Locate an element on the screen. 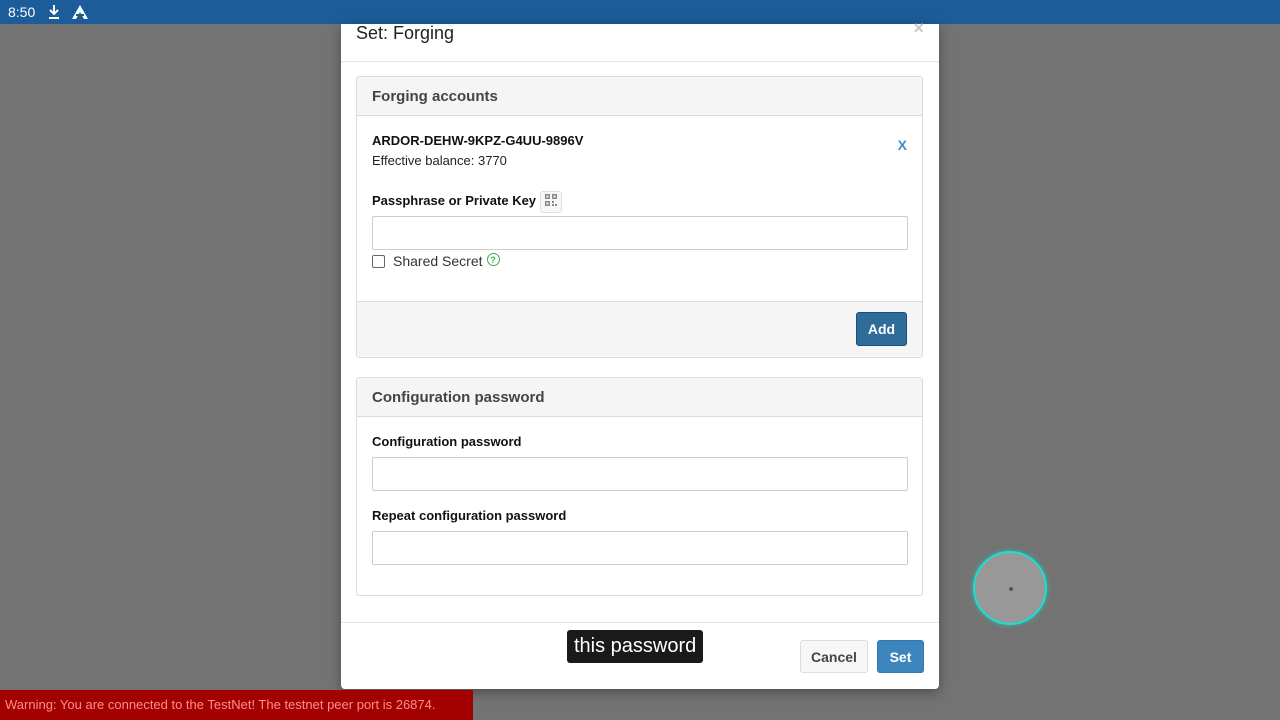 The image size is (1280, 720). passphrase-input is located at coordinates (640, 233).